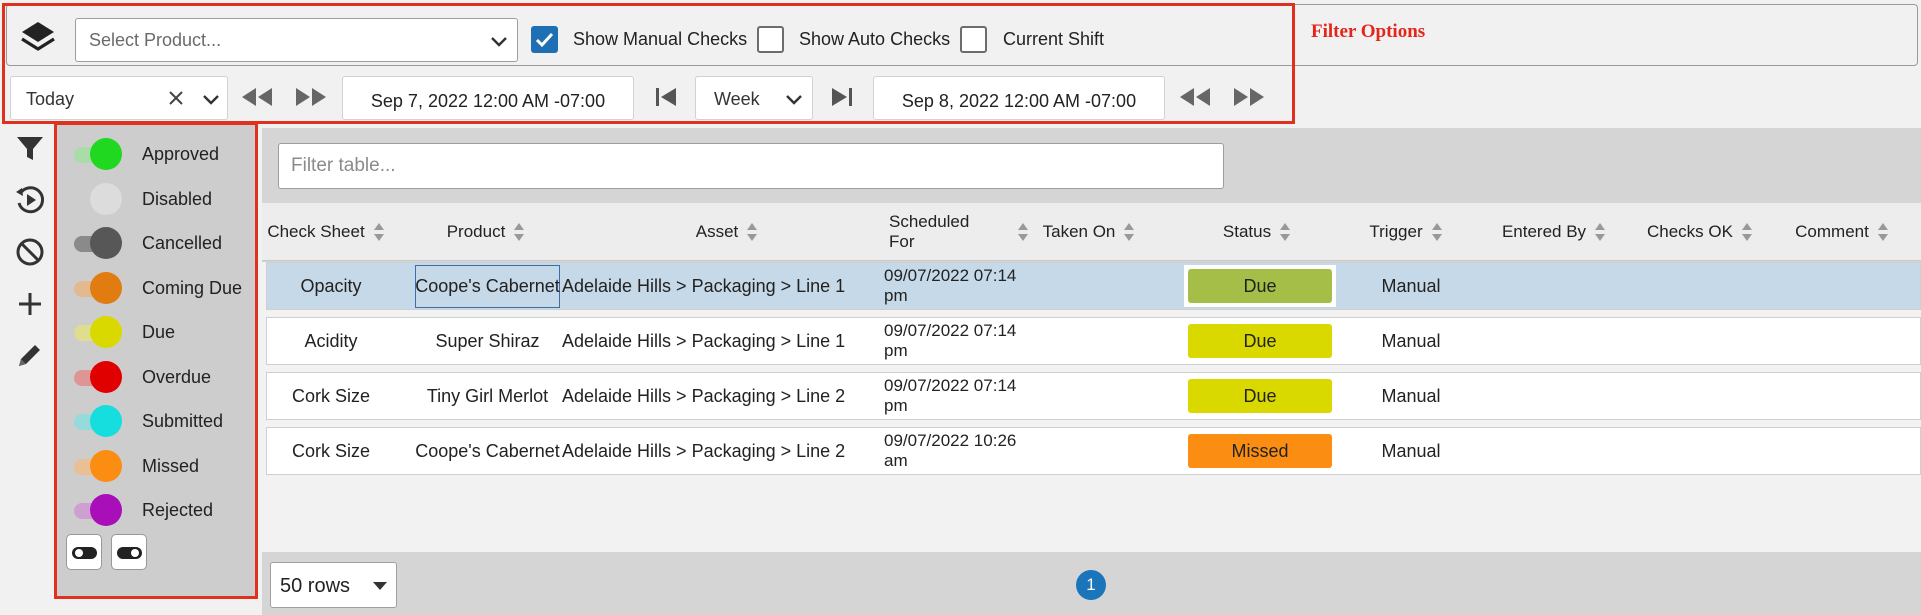 The width and height of the screenshot is (1921, 615). What do you see at coordinates (1554, 232) in the screenshot?
I see `column-entered-by: Entered By` at bounding box center [1554, 232].